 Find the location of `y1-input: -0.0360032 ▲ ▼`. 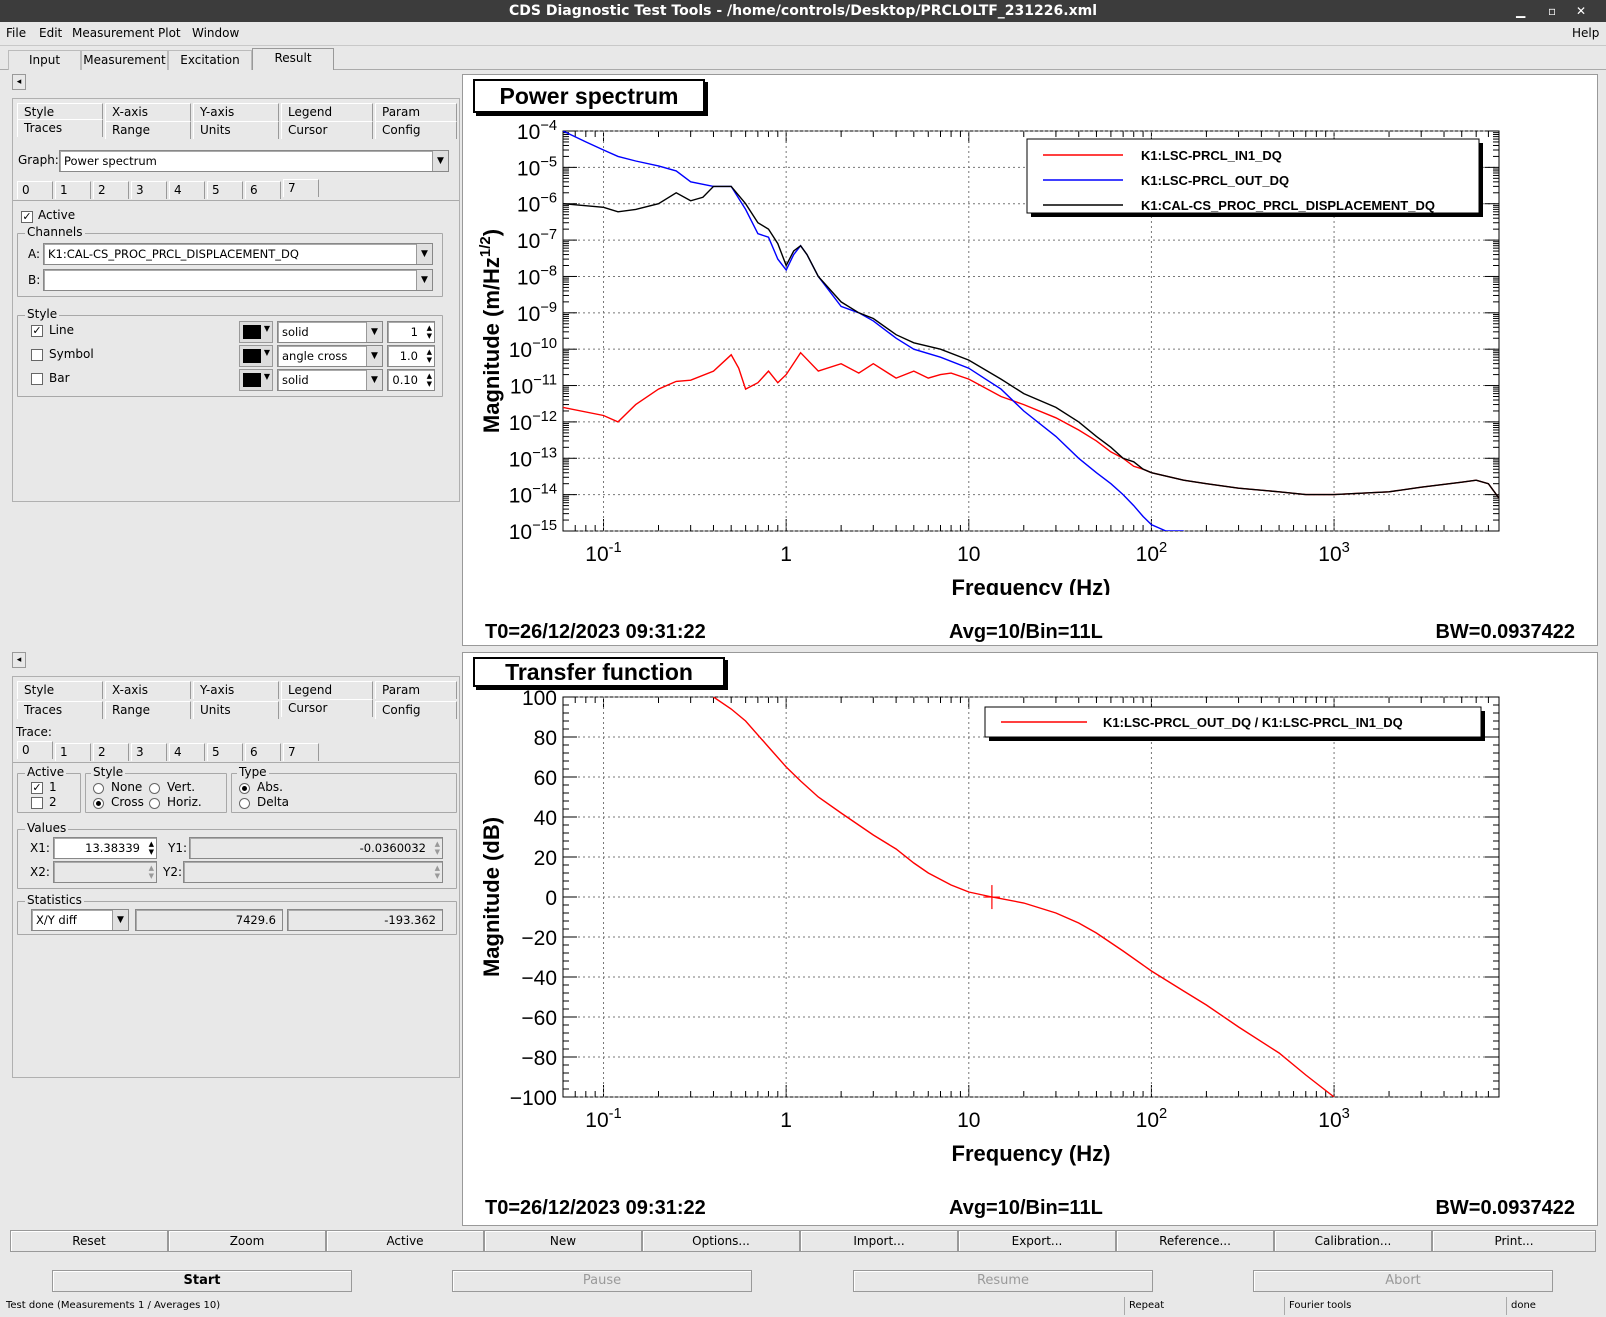

y1-input: -0.0360032 ▲ ▼ is located at coordinates (316, 848).